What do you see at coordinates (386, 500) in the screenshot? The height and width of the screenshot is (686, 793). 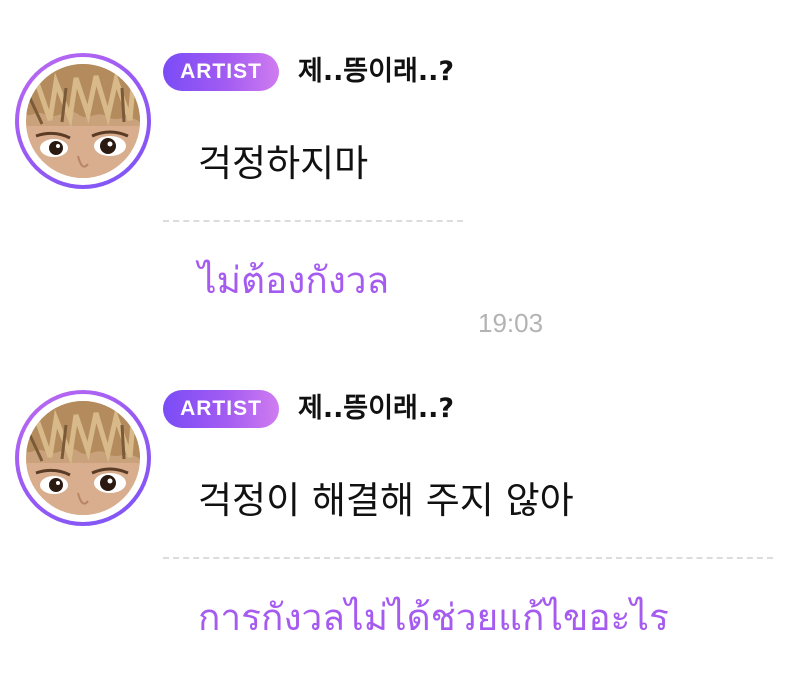 I see `message-text: 걱정이 해결해 주지 않아` at bounding box center [386, 500].